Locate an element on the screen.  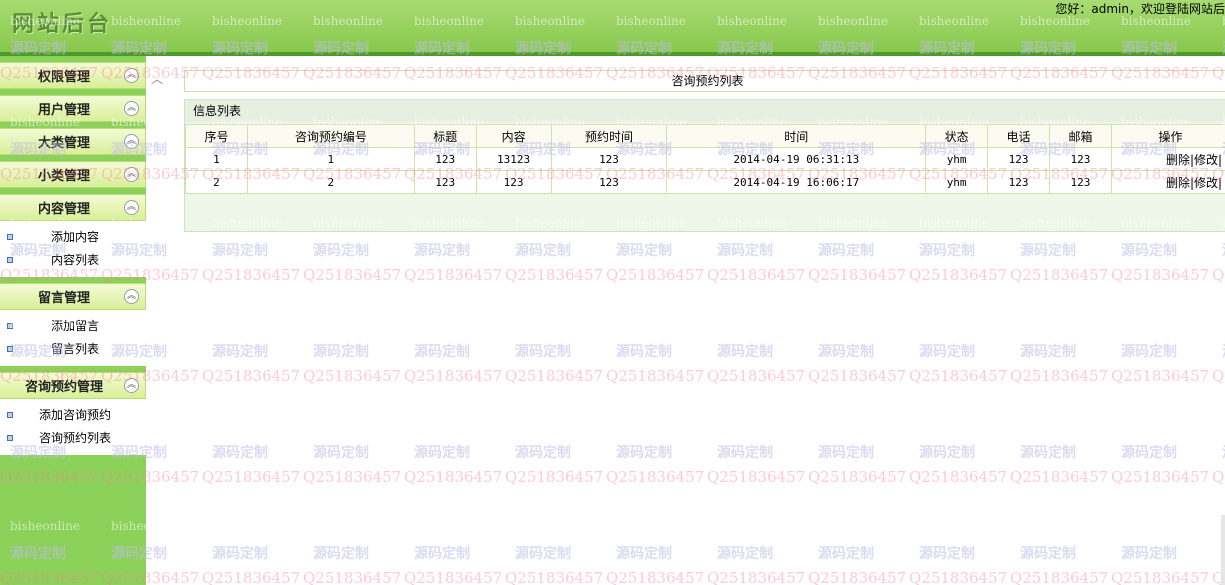
submenu-item: 留言列表 is located at coordinates (73, 348).